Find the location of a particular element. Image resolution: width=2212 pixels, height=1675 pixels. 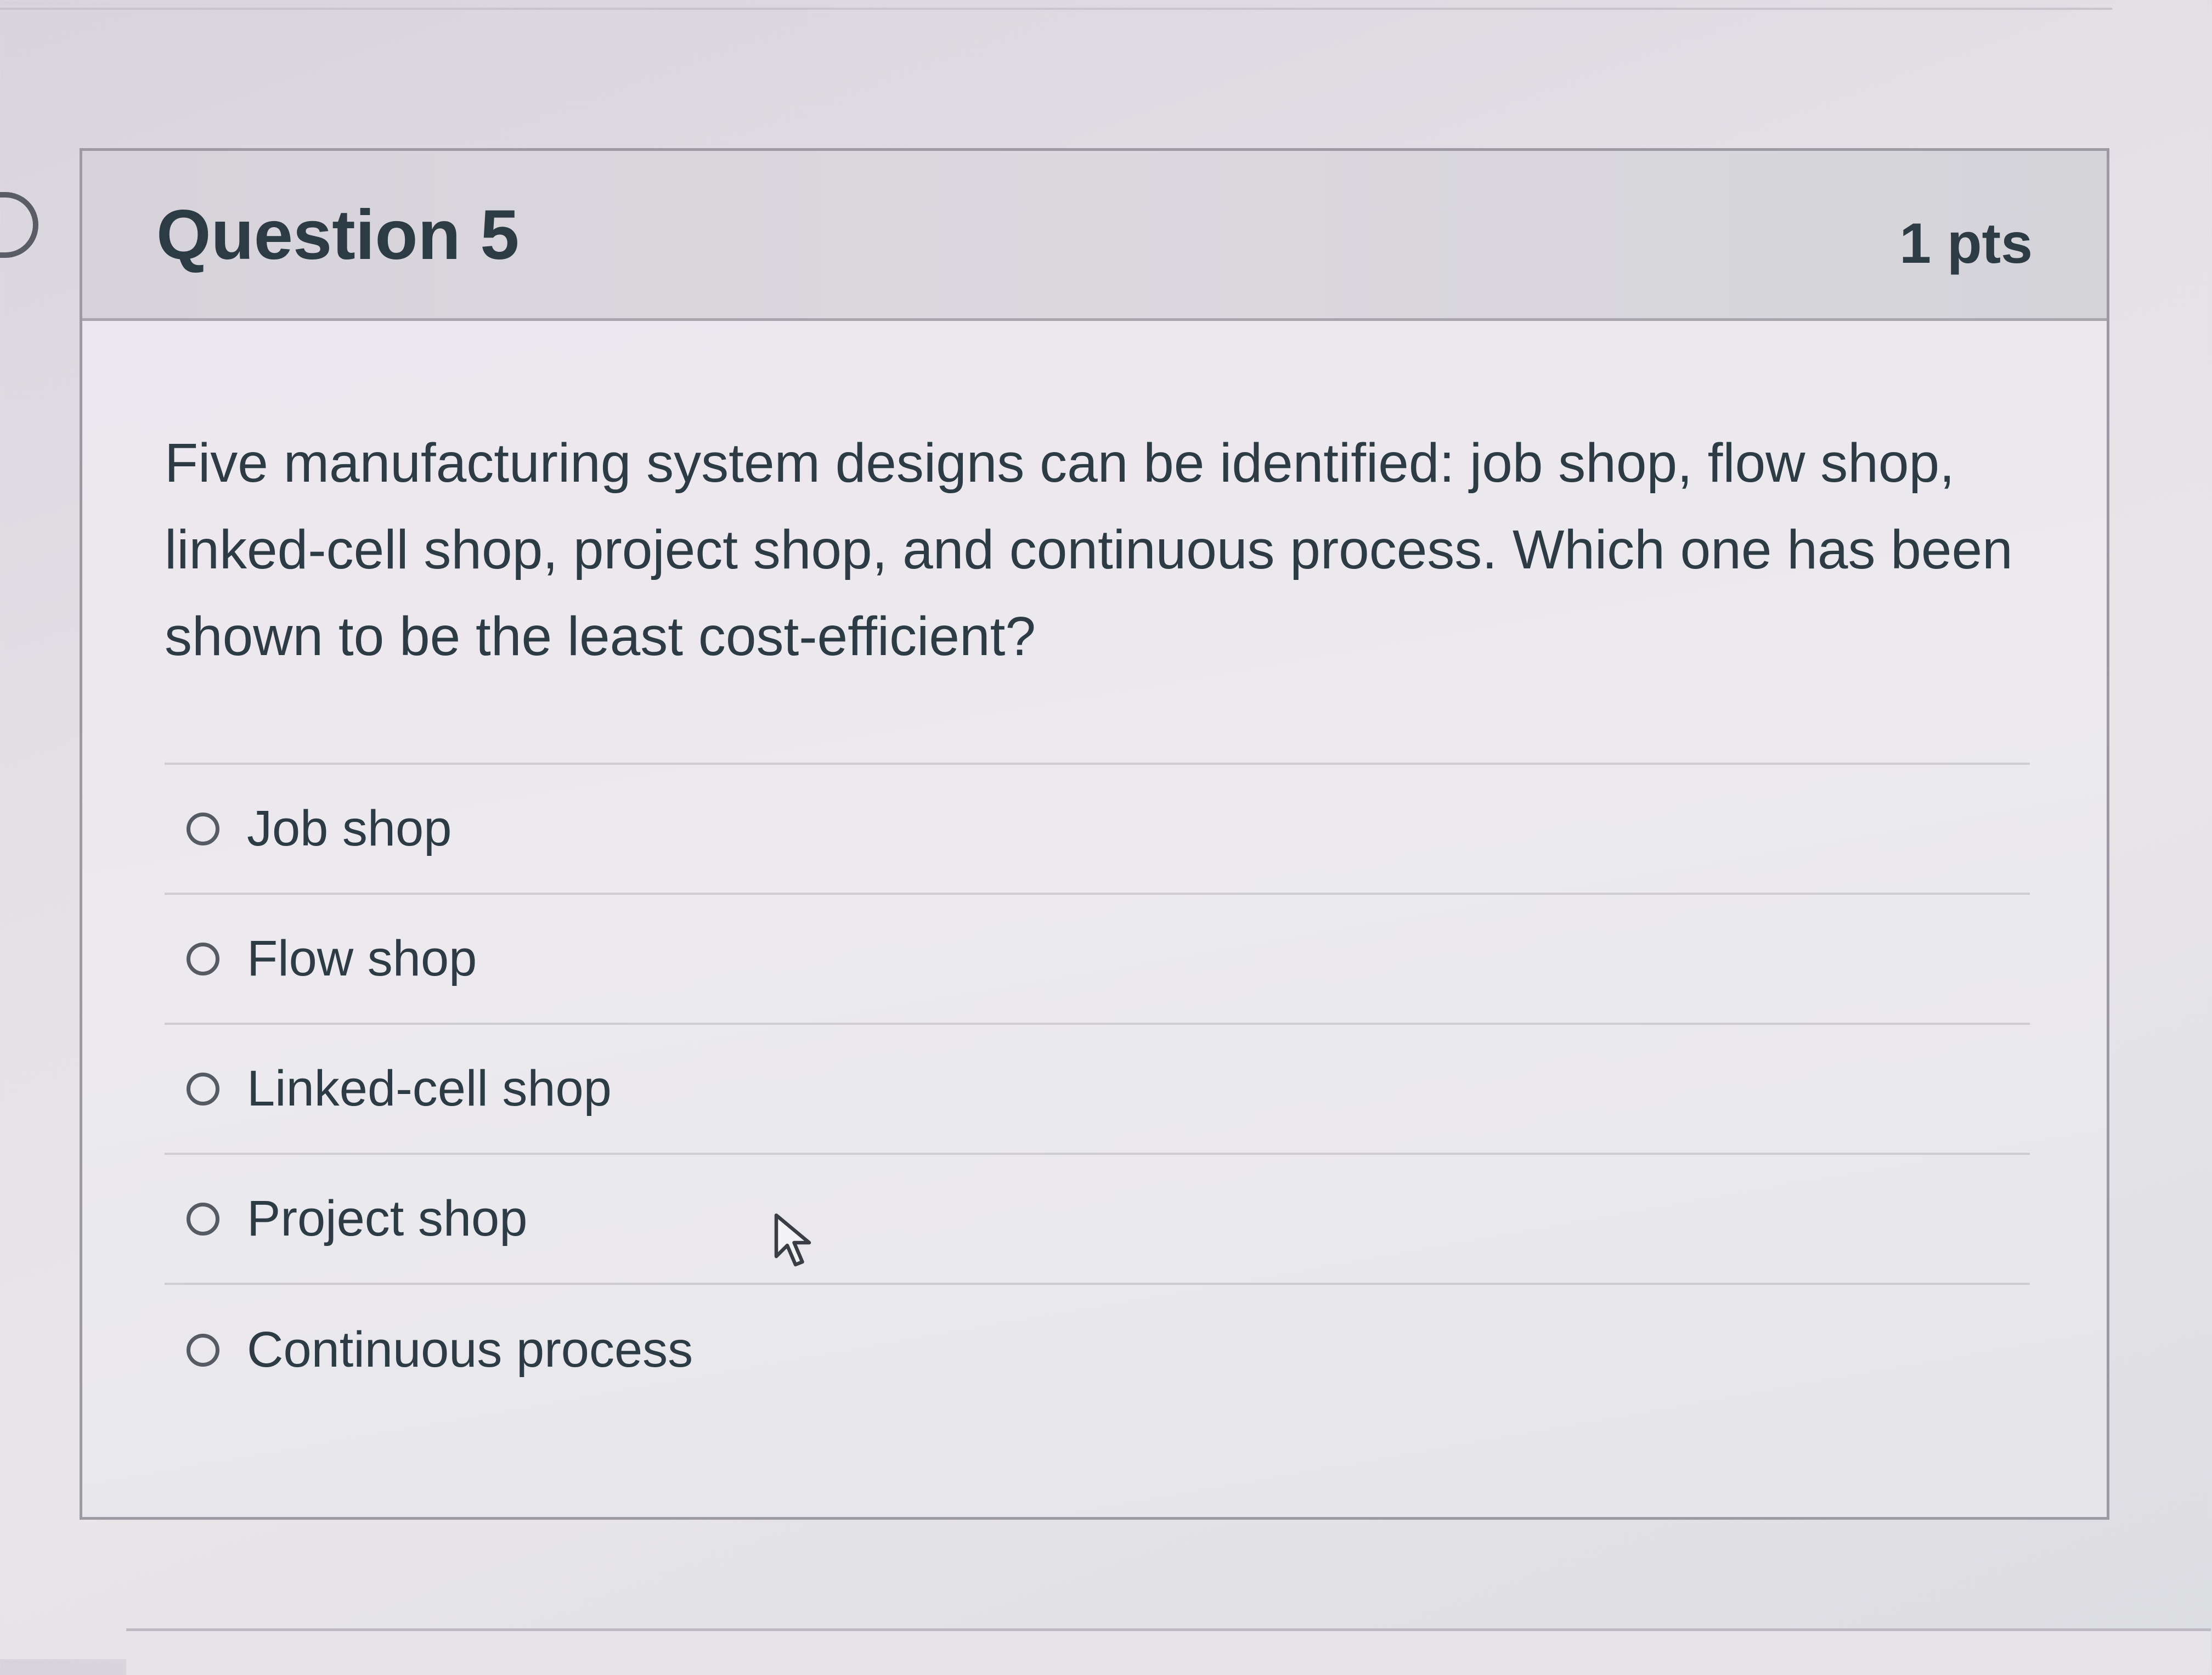

answer-option-continuous-process: Continuous process is located at coordinates (1097, 1350).